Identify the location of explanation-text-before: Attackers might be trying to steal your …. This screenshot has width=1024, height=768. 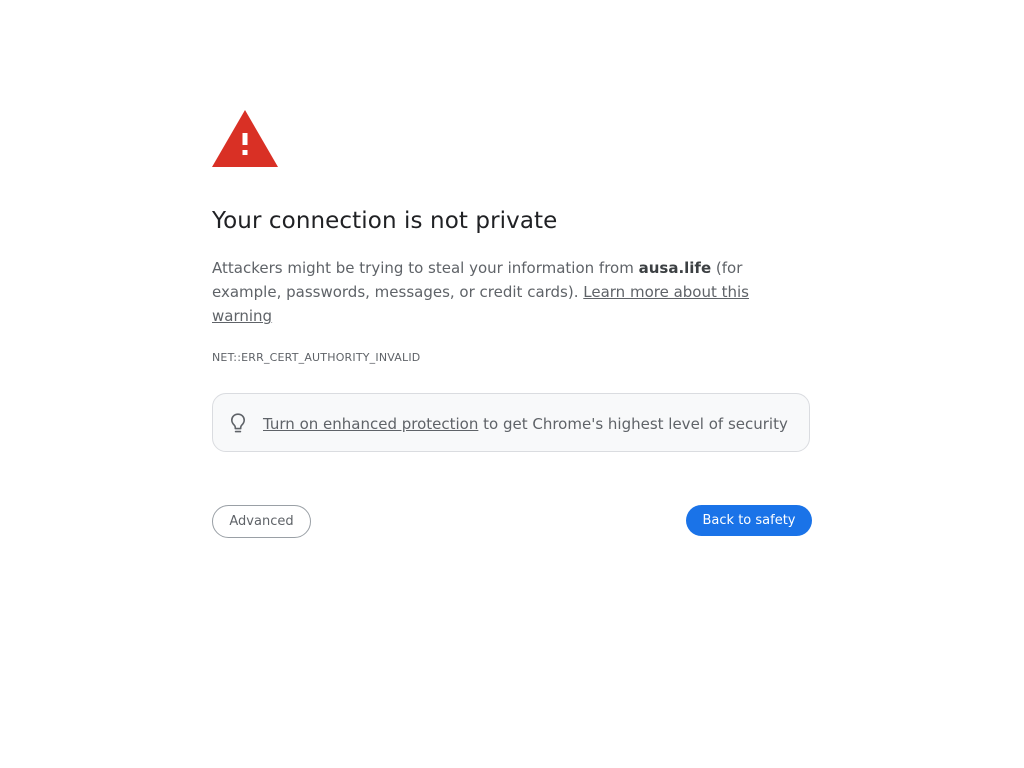
(425, 268).